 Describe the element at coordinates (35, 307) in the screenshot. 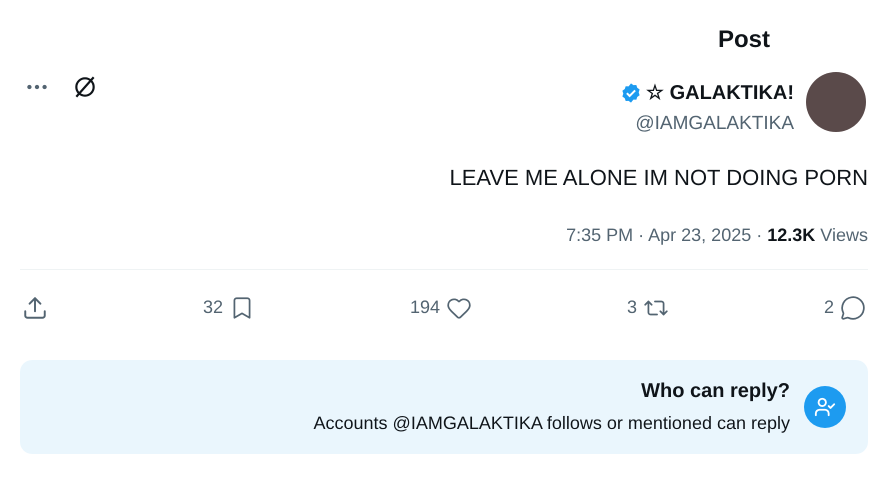

I see `share-icon` at that location.